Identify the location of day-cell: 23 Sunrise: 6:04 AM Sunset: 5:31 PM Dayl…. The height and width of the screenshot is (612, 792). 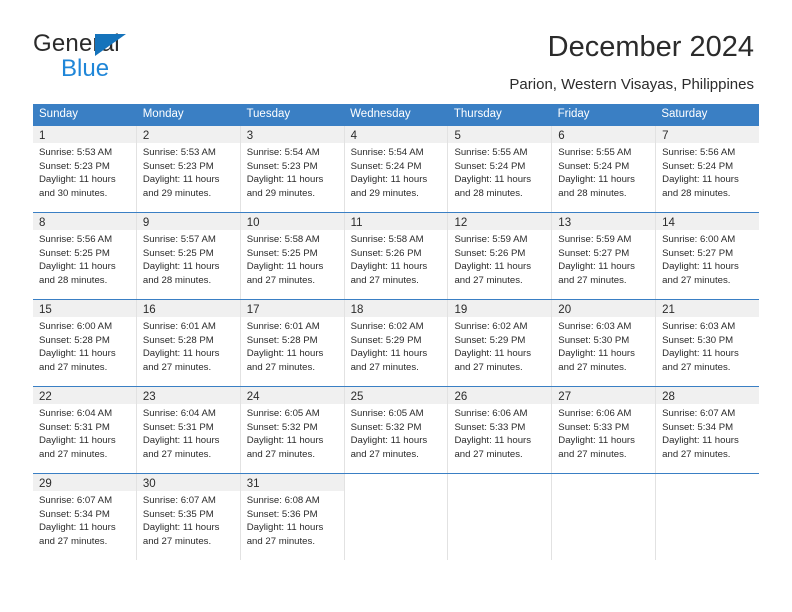
(187, 430).